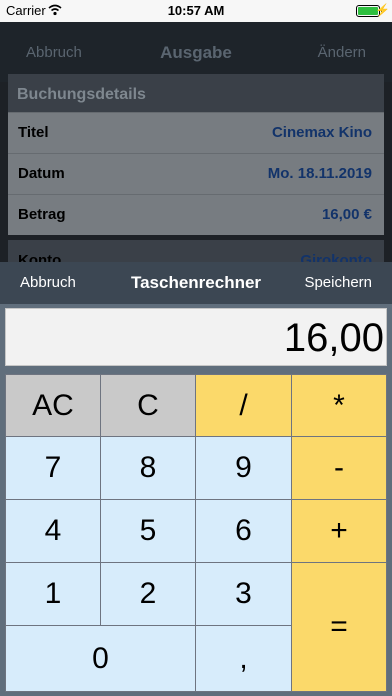 Image resolution: width=392 pixels, height=696 pixels. I want to click on row-value: 16,00 €, so click(346, 214).